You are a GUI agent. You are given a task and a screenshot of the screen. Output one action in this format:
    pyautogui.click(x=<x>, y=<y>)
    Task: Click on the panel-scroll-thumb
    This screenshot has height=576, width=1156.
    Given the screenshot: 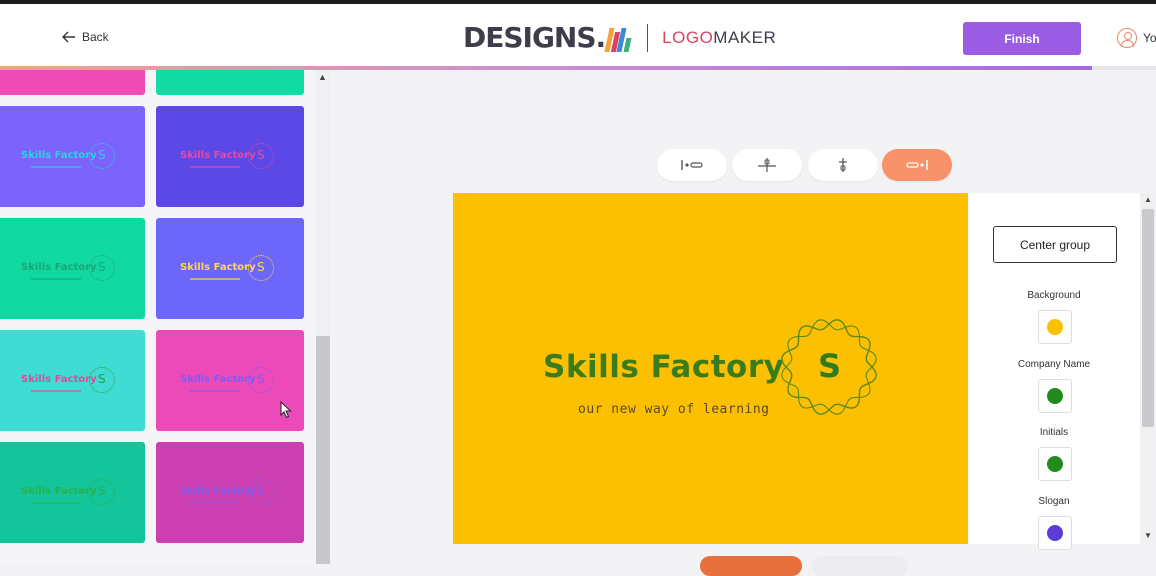 What is the action you would take?
    pyautogui.click(x=1148, y=318)
    